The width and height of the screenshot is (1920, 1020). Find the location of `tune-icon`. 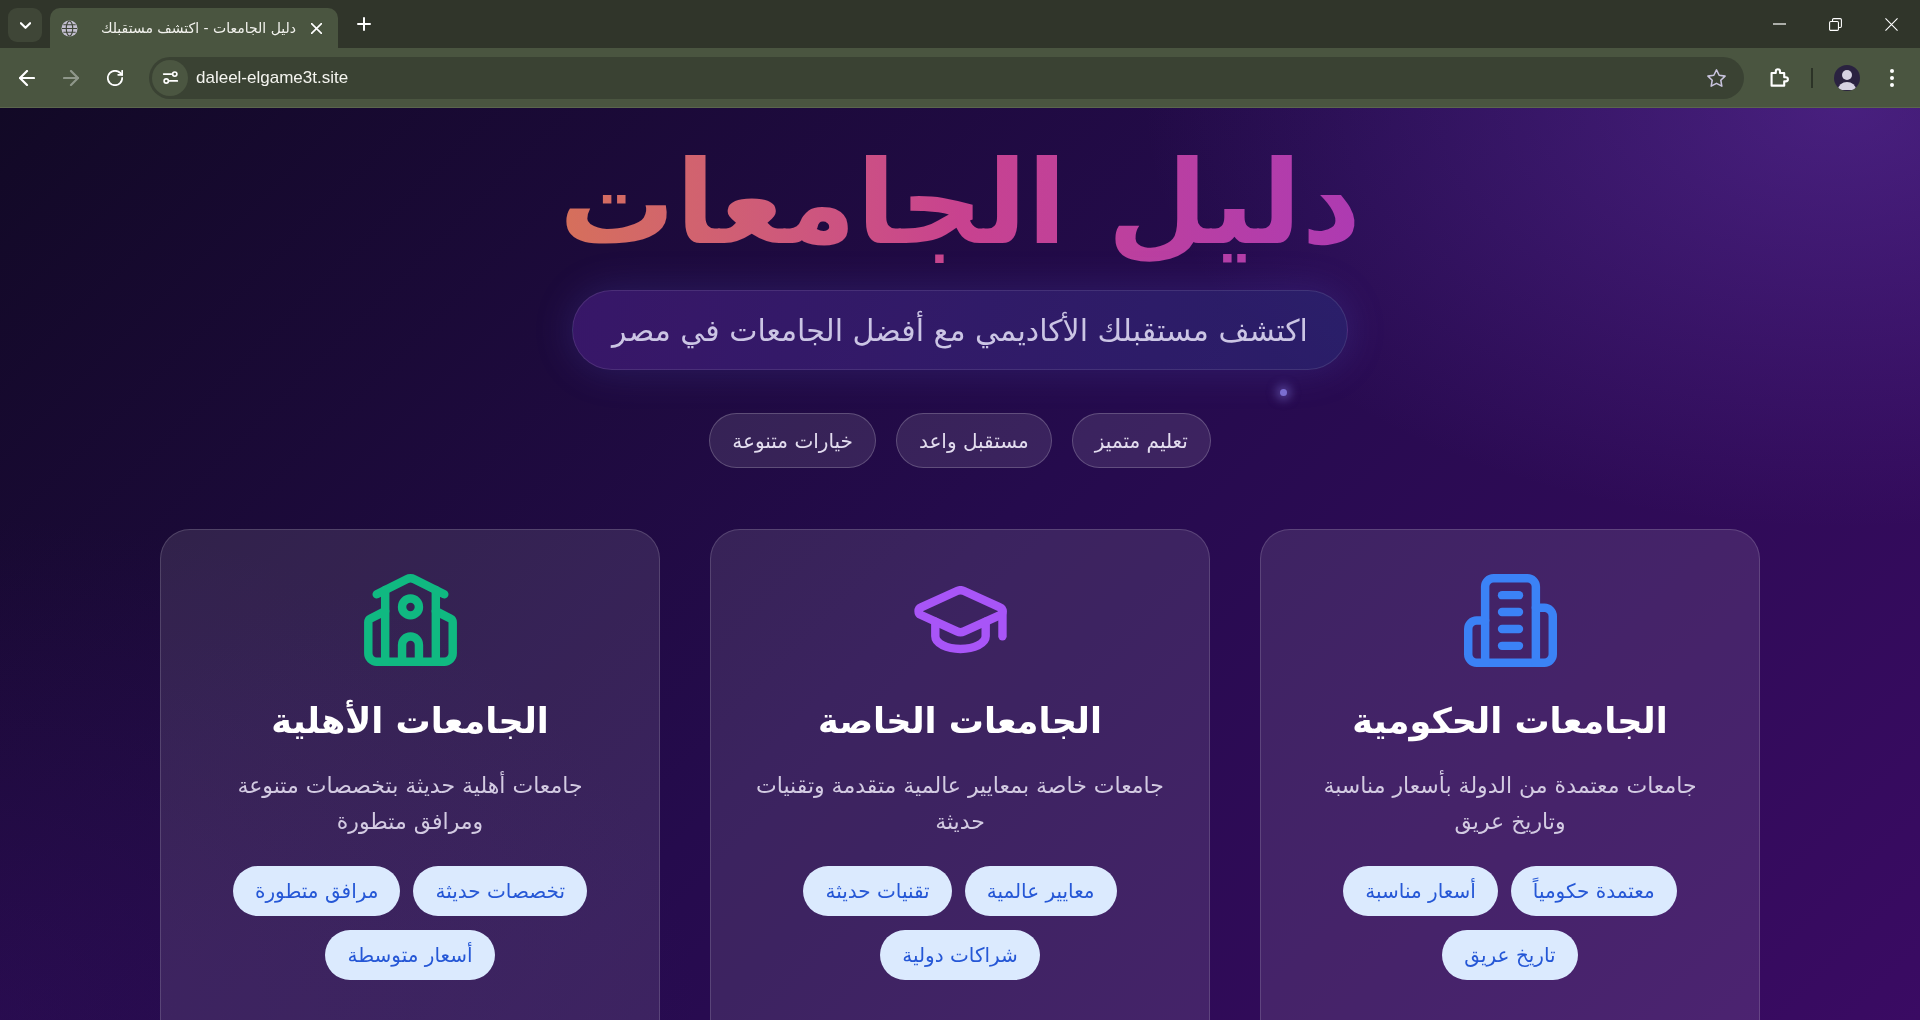

tune-icon is located at coordinates (170, 77).